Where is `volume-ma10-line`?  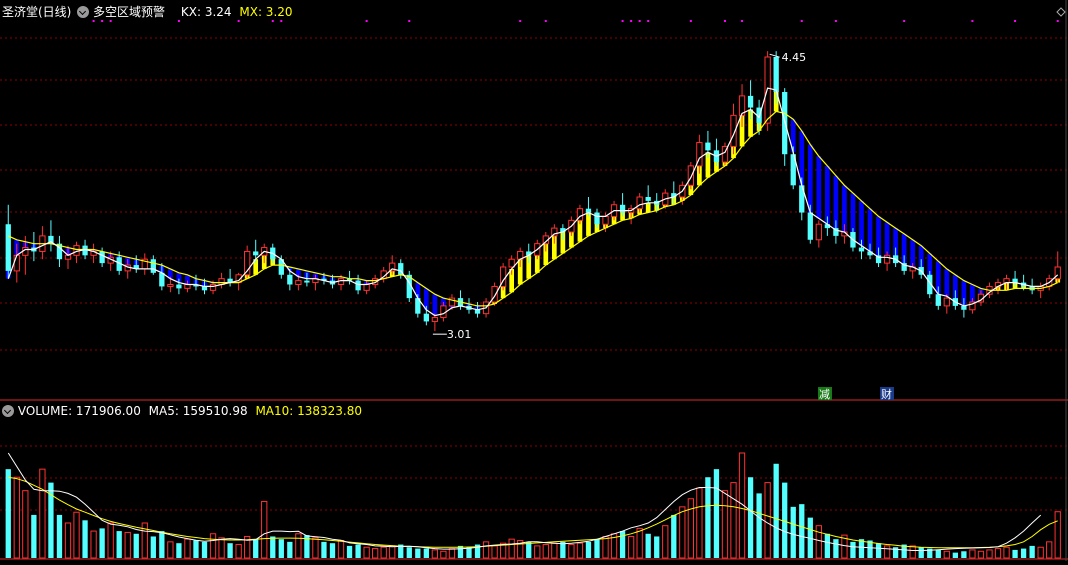
volume-ma10-line is located at coordinates (533, 512).